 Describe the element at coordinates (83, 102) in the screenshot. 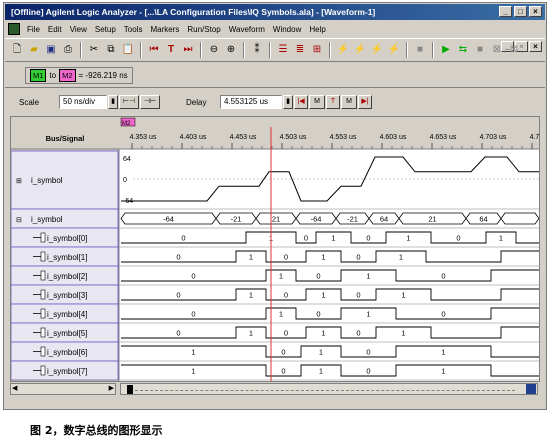

I see `scale-input: 50 ns/div` at that location.